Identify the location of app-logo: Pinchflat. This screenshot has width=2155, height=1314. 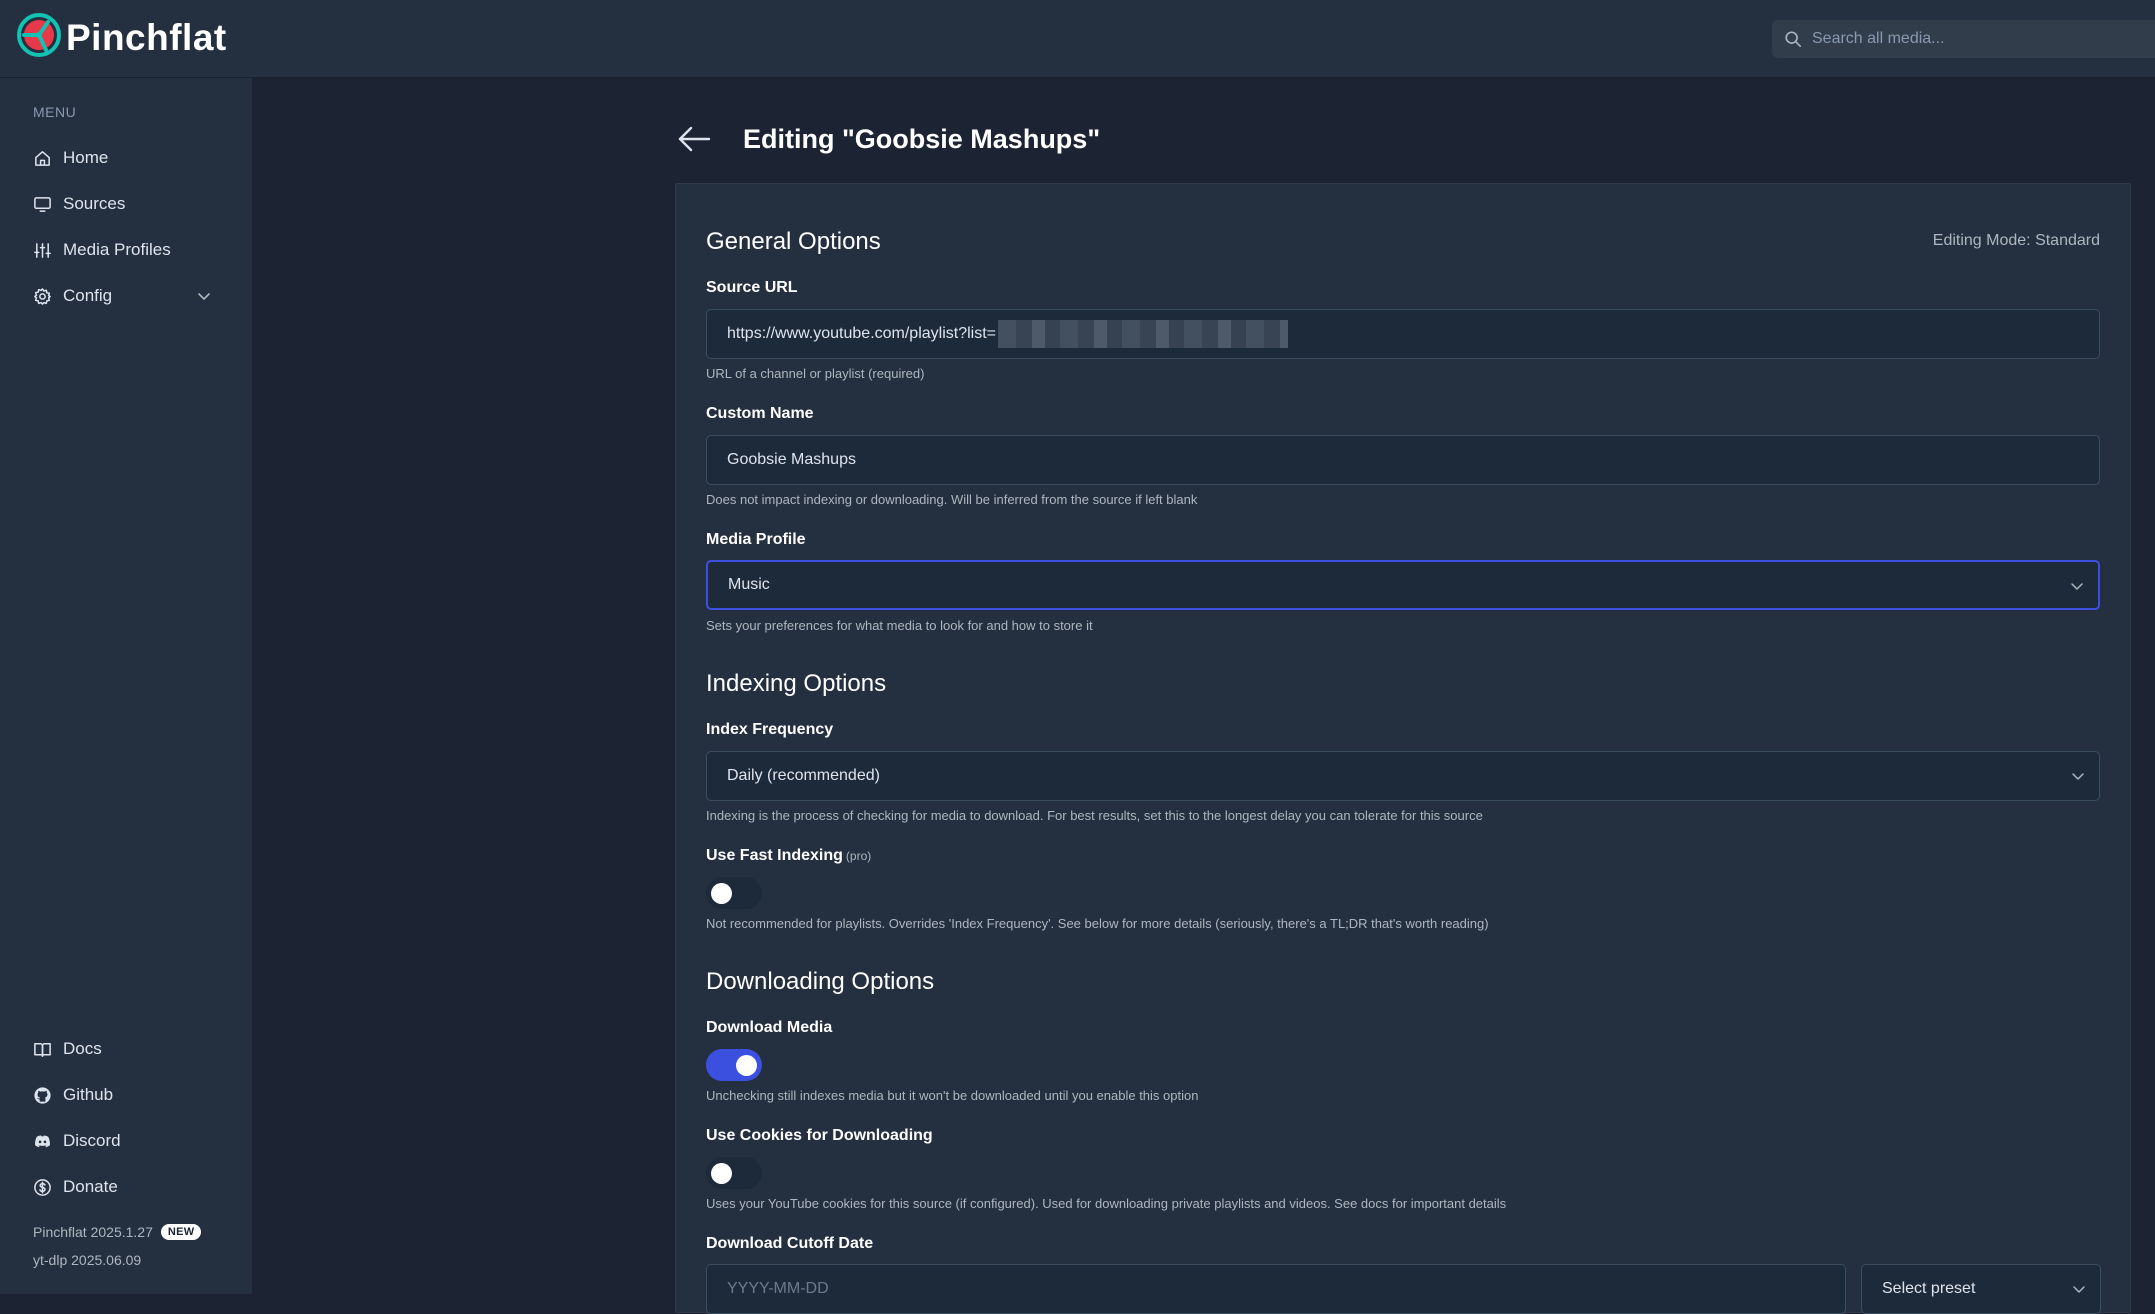
(121, 35).